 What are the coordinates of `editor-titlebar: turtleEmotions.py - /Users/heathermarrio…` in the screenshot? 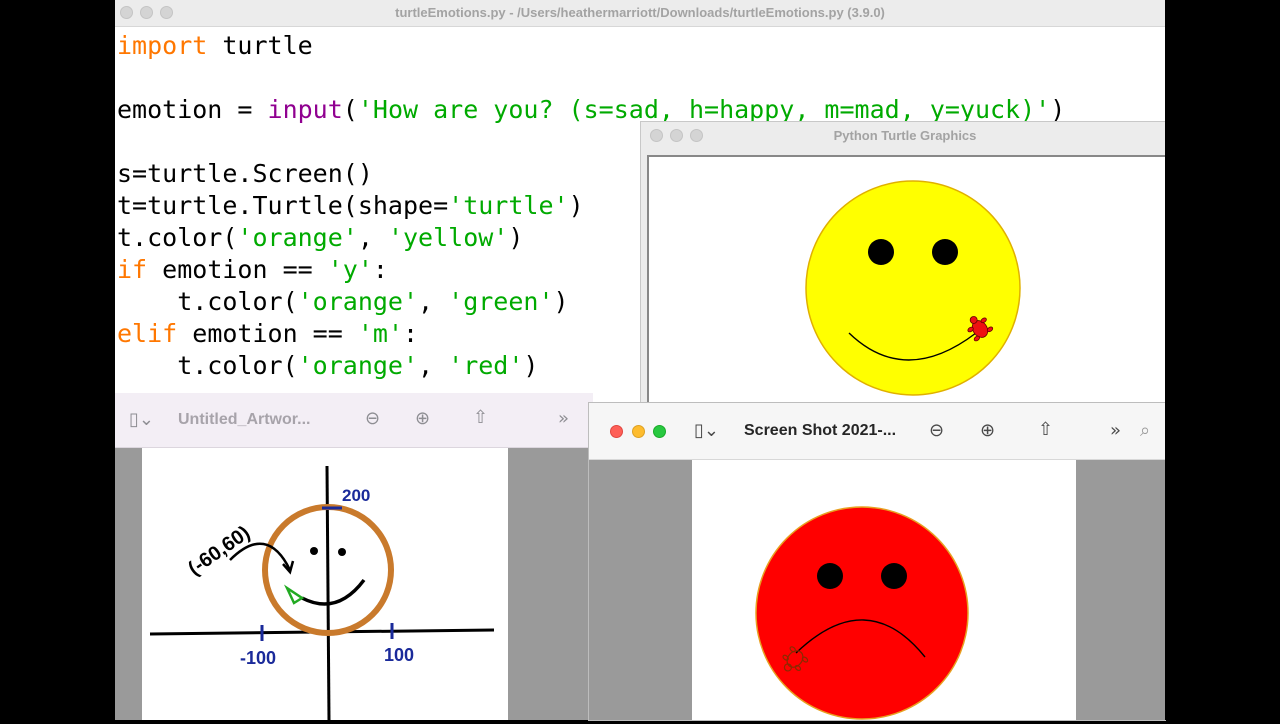 It's located at (640, 13).